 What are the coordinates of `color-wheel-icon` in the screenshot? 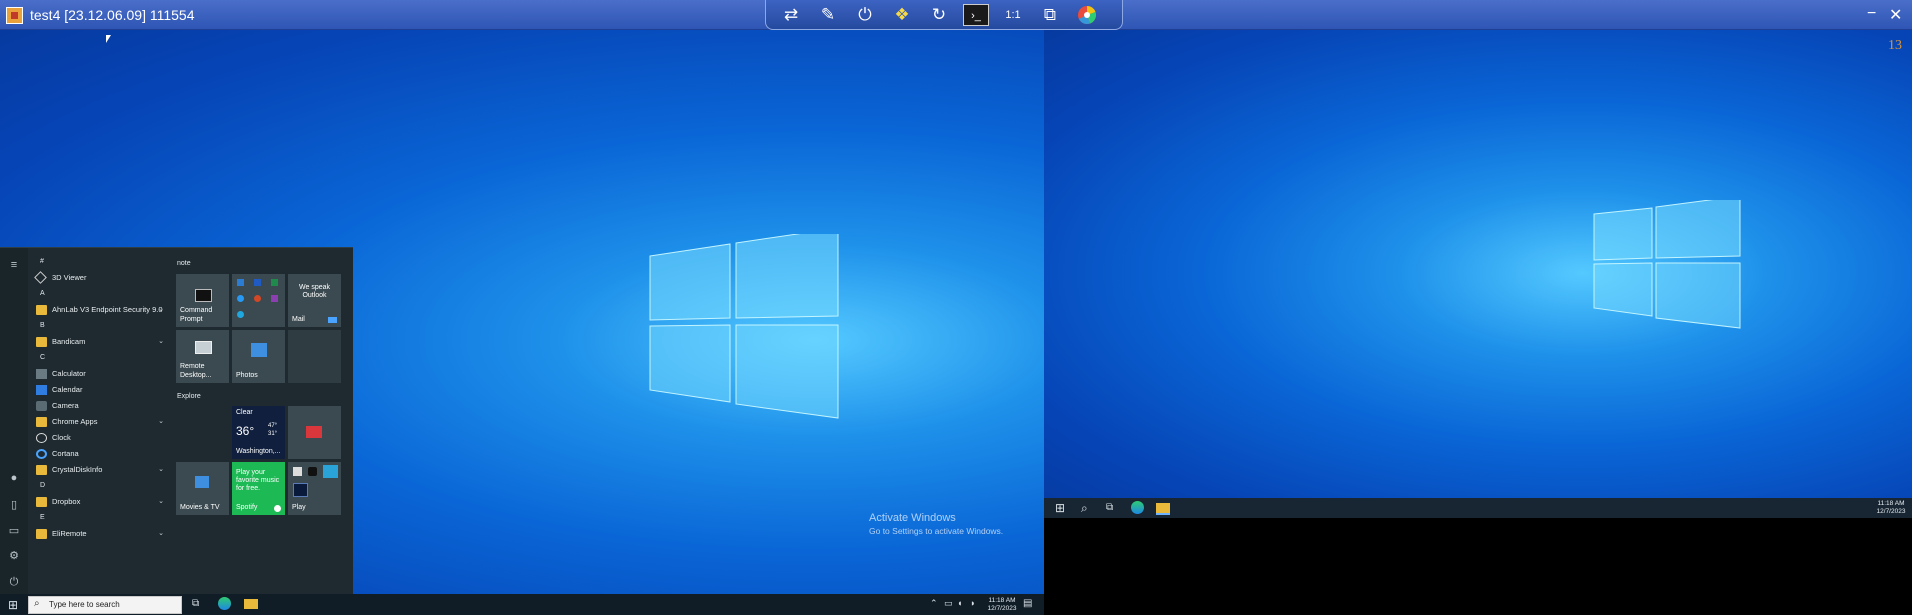 It's located at (1087, 15).